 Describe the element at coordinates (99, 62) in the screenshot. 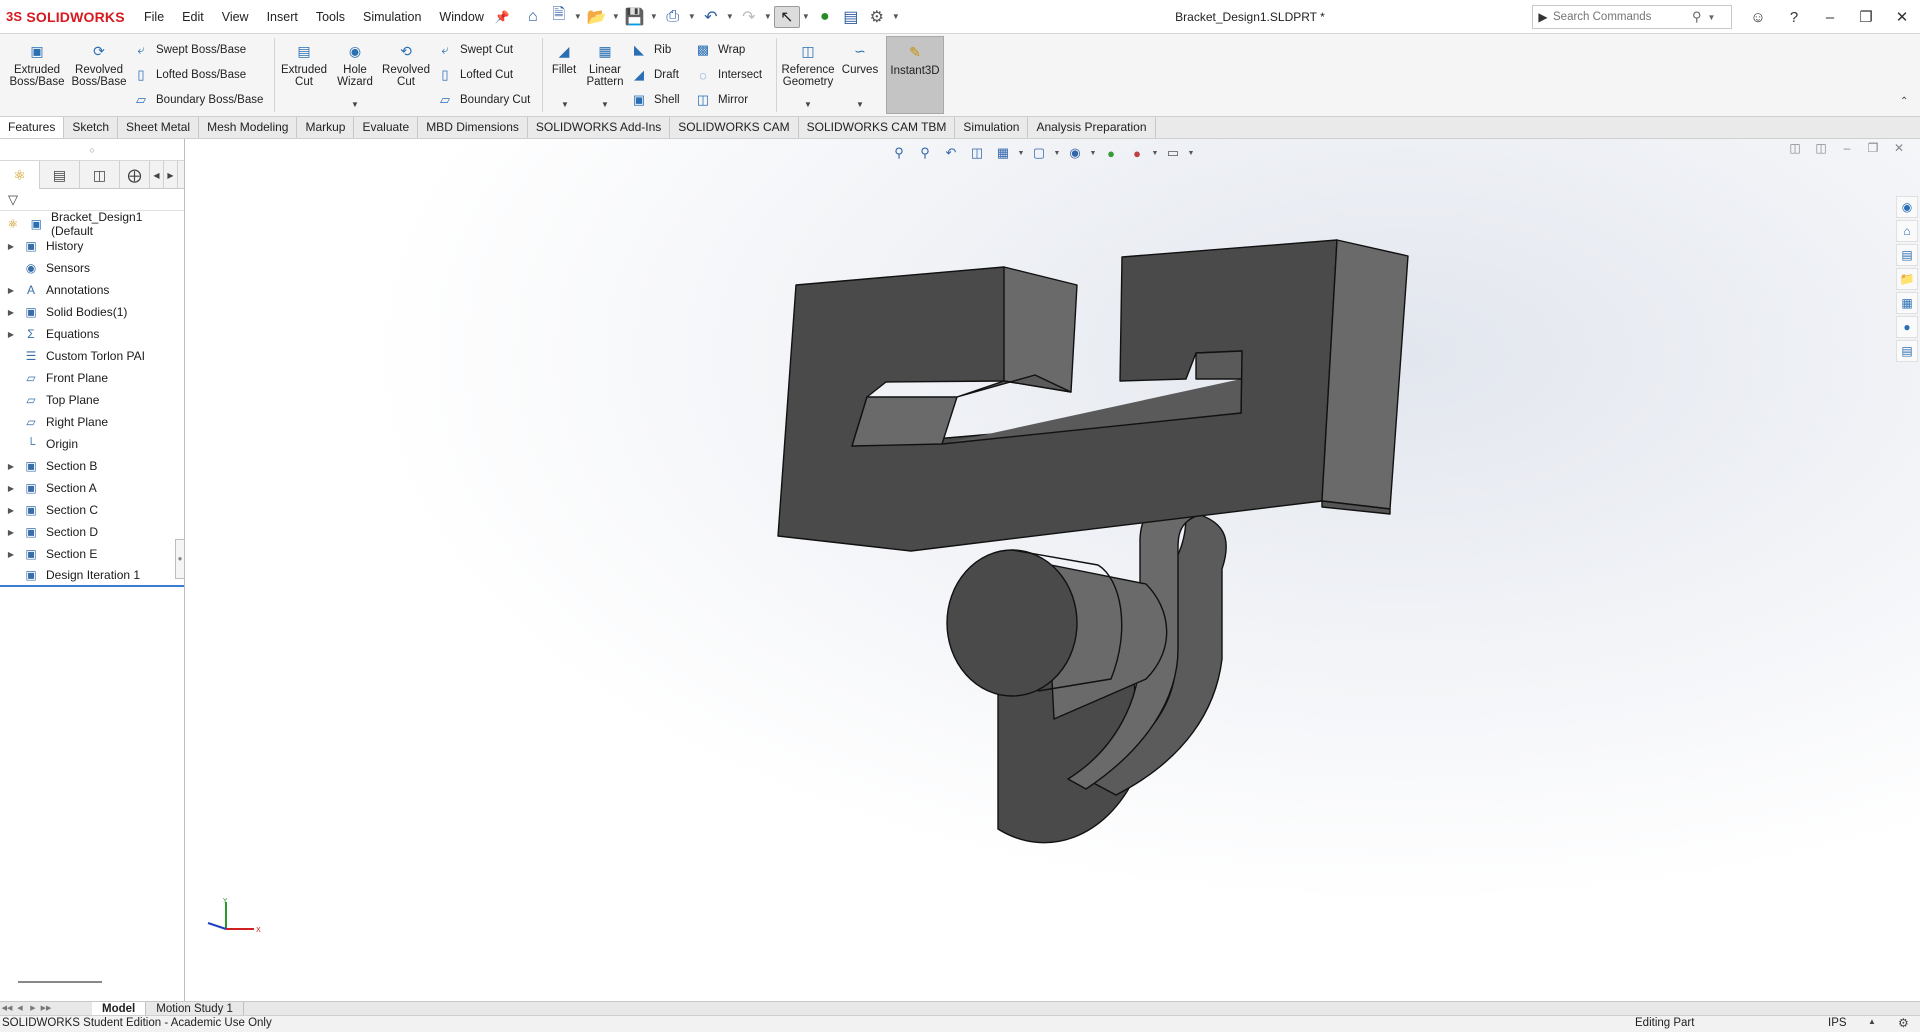

I see `revolved-boss-button: ⟳ Revolved Boss/Base` at that location.